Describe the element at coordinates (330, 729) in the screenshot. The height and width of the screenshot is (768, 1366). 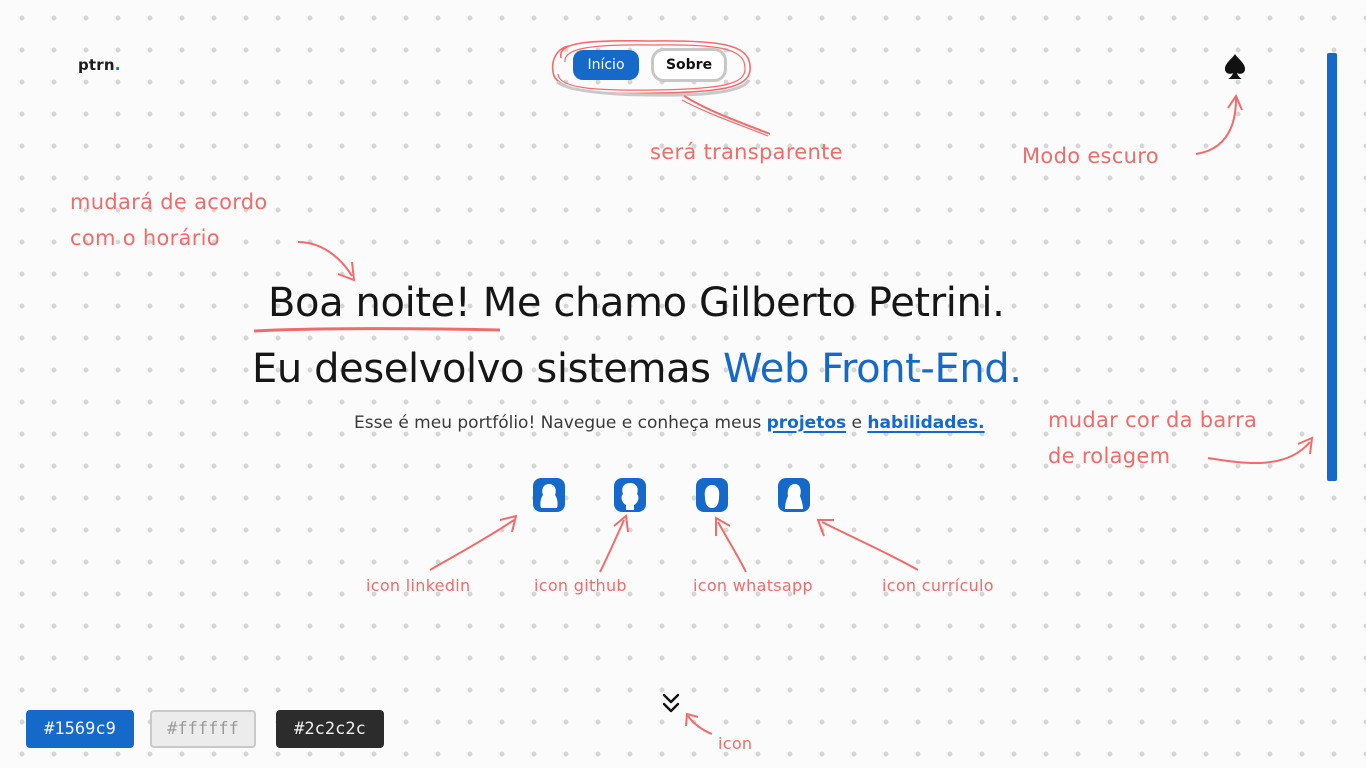
I see `swatch-dark: #2c2c2c` at that location.